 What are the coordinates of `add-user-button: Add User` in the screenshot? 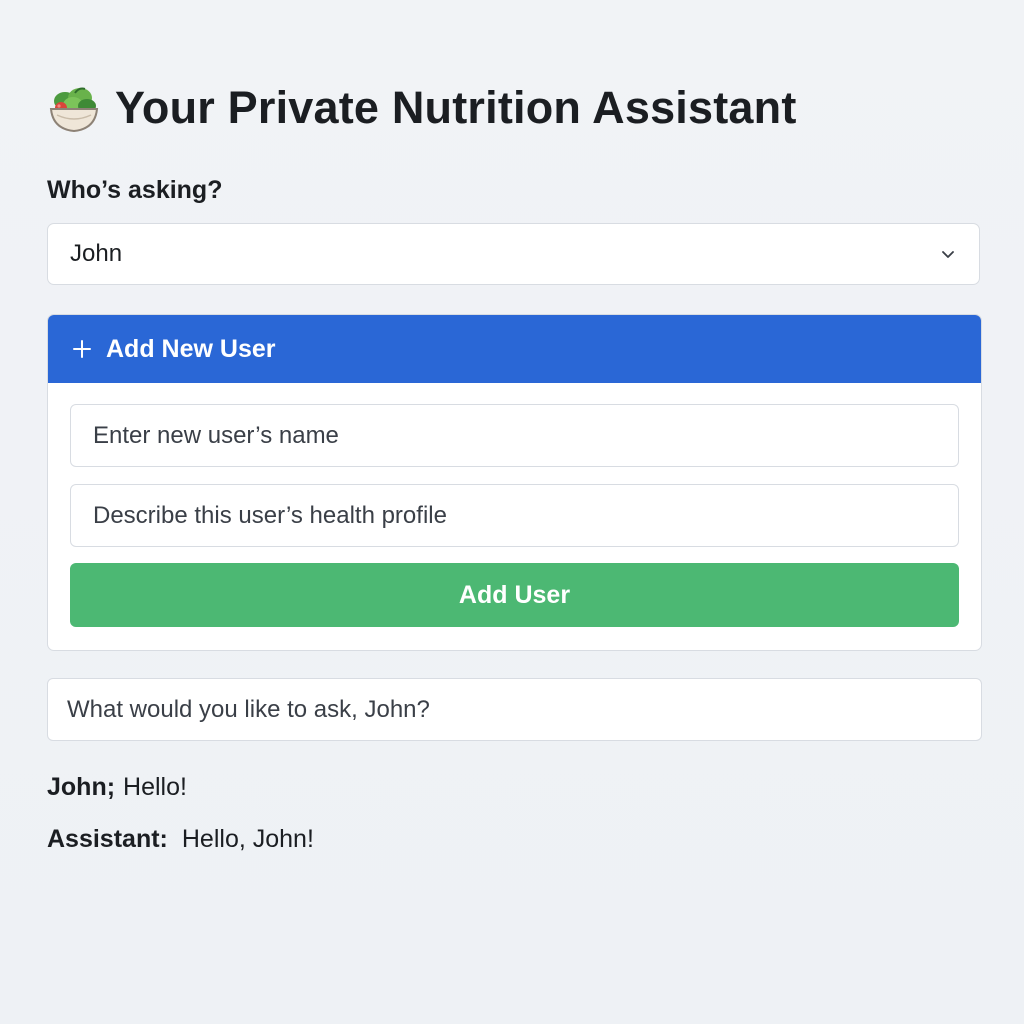 It's located at (514, 595).